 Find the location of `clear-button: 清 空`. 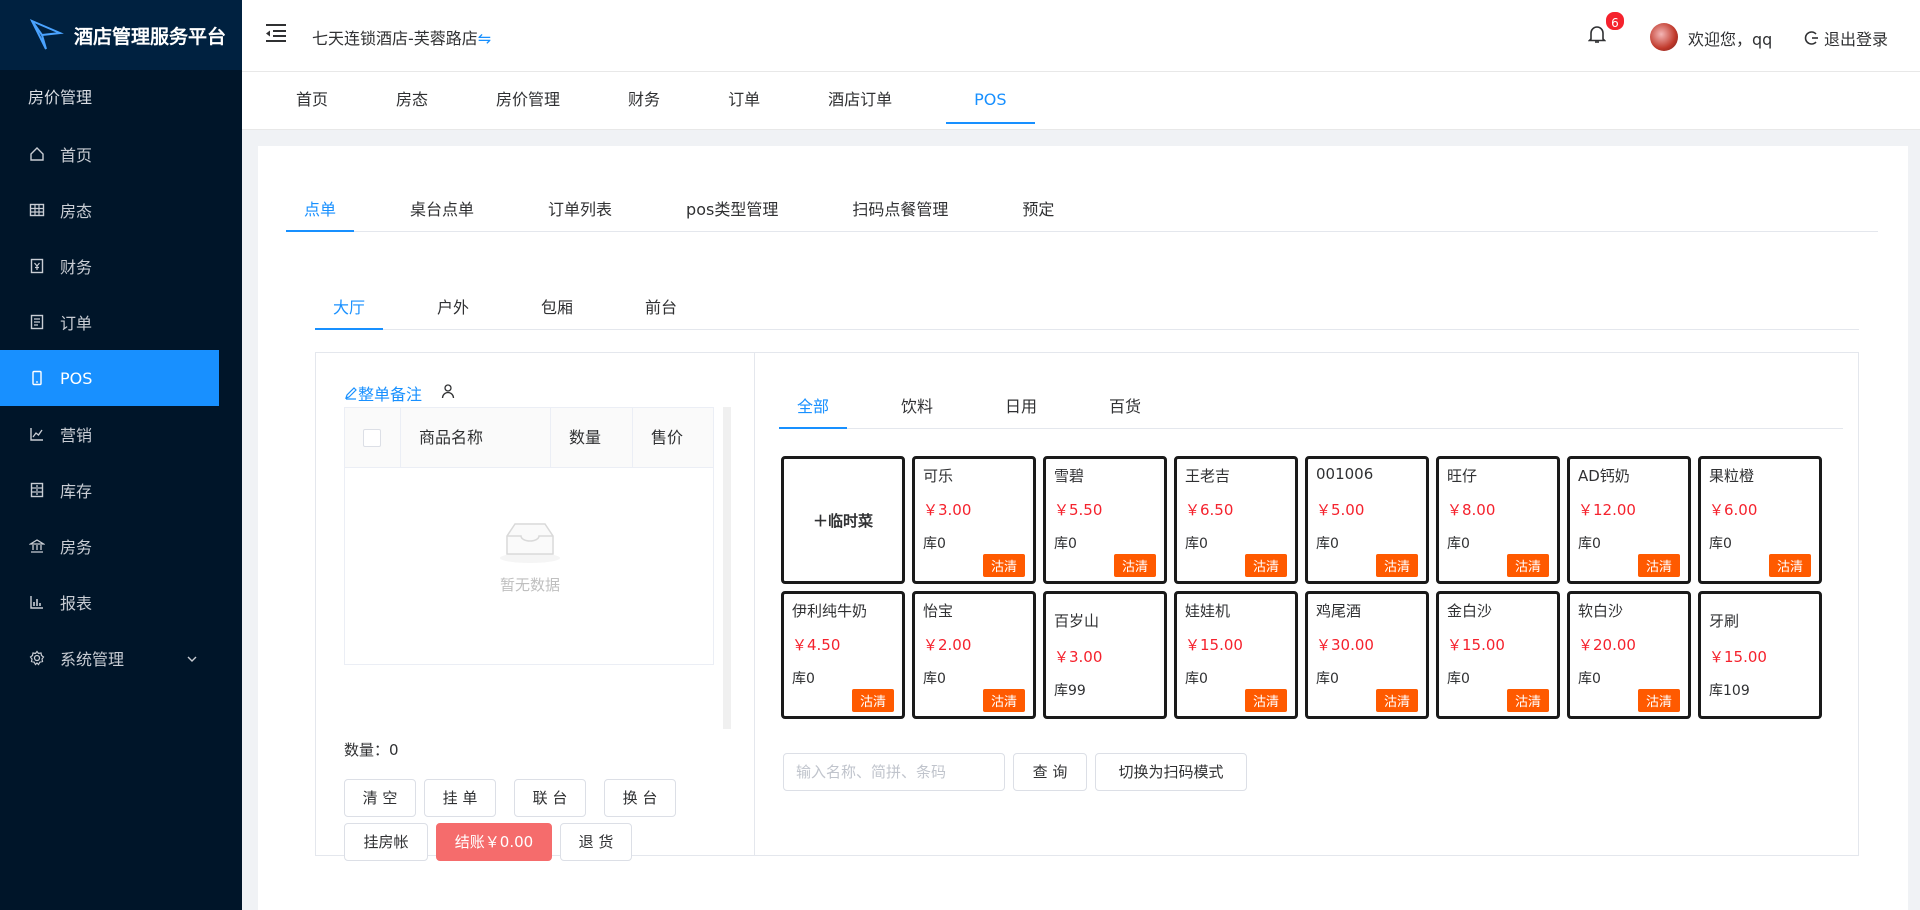

clear-button: 清 空 is located at coordinates (380, 798).